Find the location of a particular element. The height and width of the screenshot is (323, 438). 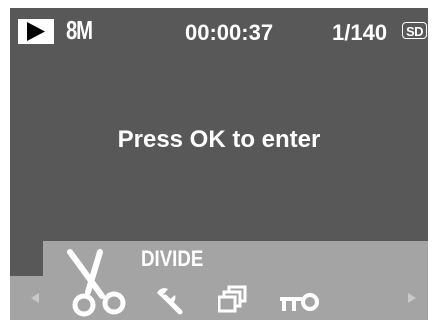

arrow-left-icon is located at coordinates (35, 298).